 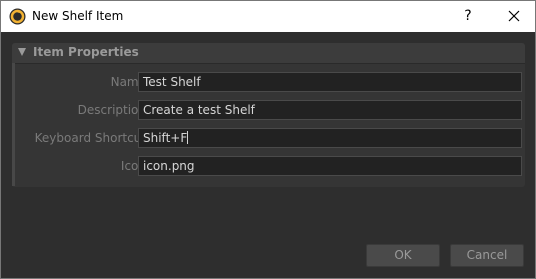 What do you see at coordinates (330, 110) in the screenshot?
I see `description-input: Create a test Shelf` at bounding box center [330, 110].